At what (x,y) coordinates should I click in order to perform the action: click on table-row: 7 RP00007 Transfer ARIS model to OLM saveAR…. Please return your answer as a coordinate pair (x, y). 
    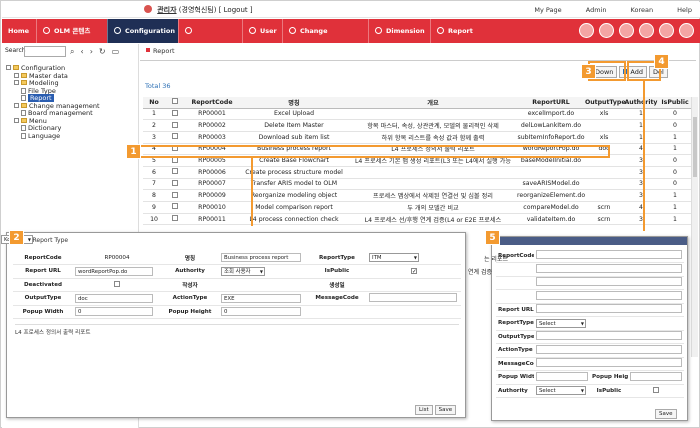
    Looking at the image, I should click on (417, 184).